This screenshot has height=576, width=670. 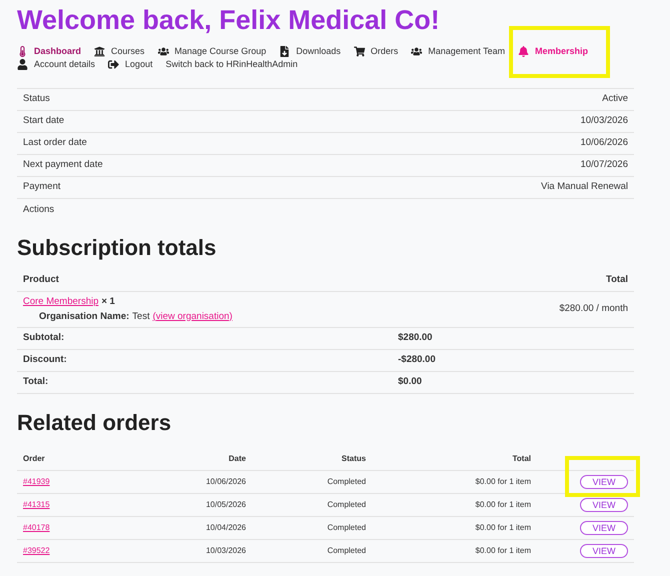 What do you see at coordinates (56, 64) in the screenshot?
I see `nav-link: Account details` at bounding box center [56, 64].